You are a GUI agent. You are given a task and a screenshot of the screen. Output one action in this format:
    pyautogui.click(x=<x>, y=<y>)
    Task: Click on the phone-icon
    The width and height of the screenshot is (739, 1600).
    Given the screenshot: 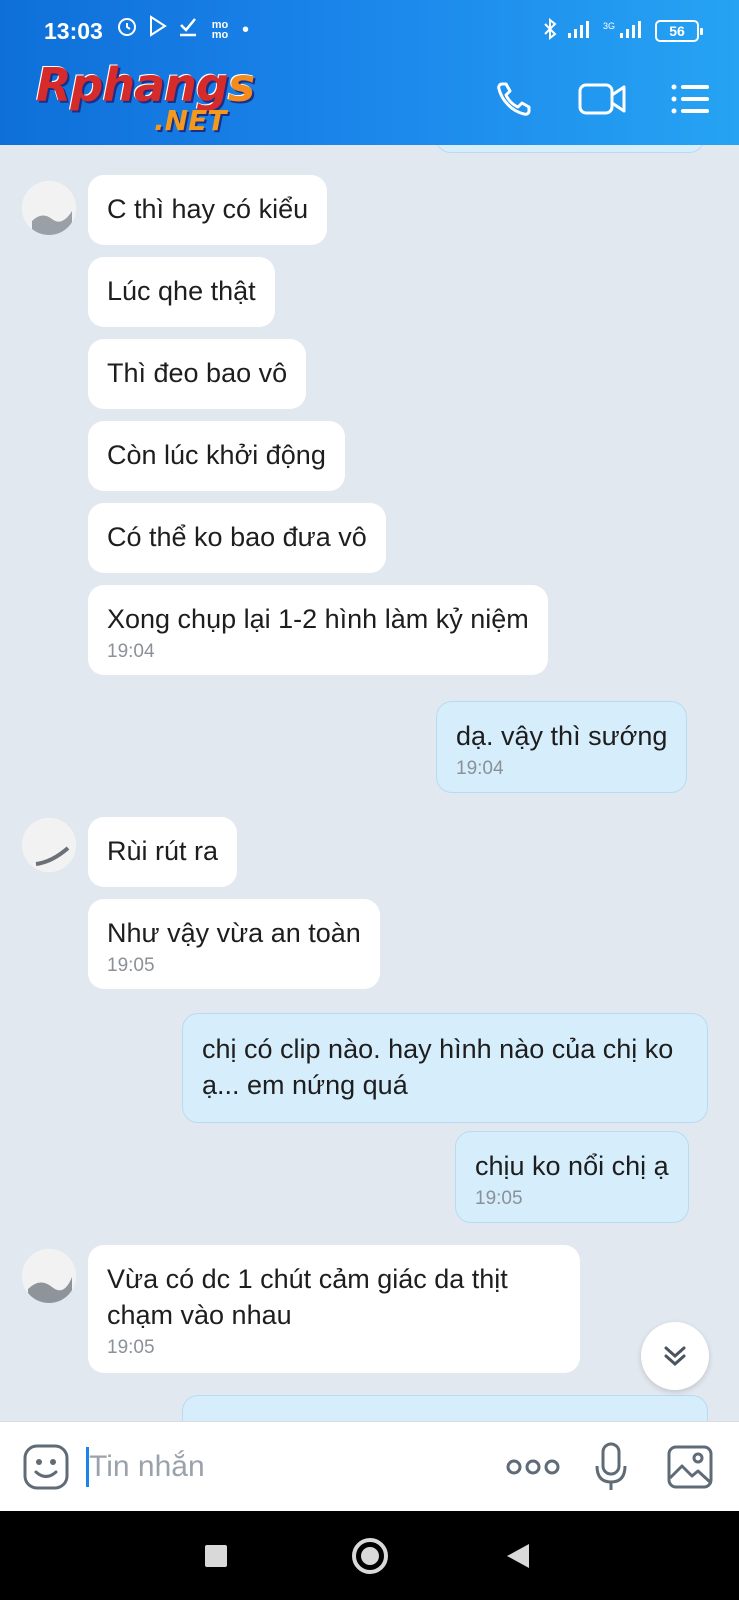 What is the action you would take?
    pyautogui.click(x=514, y=99)
    